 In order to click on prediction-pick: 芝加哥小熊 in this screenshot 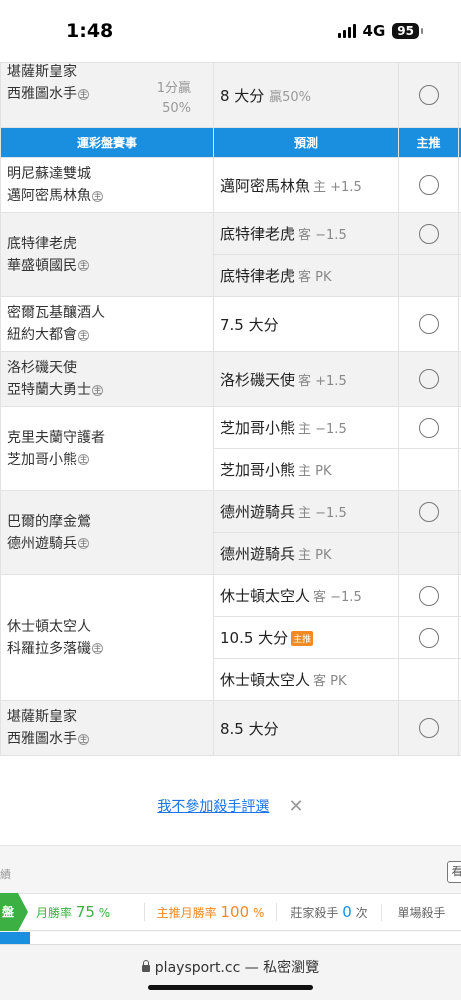, I will do `click(258, 470)`.